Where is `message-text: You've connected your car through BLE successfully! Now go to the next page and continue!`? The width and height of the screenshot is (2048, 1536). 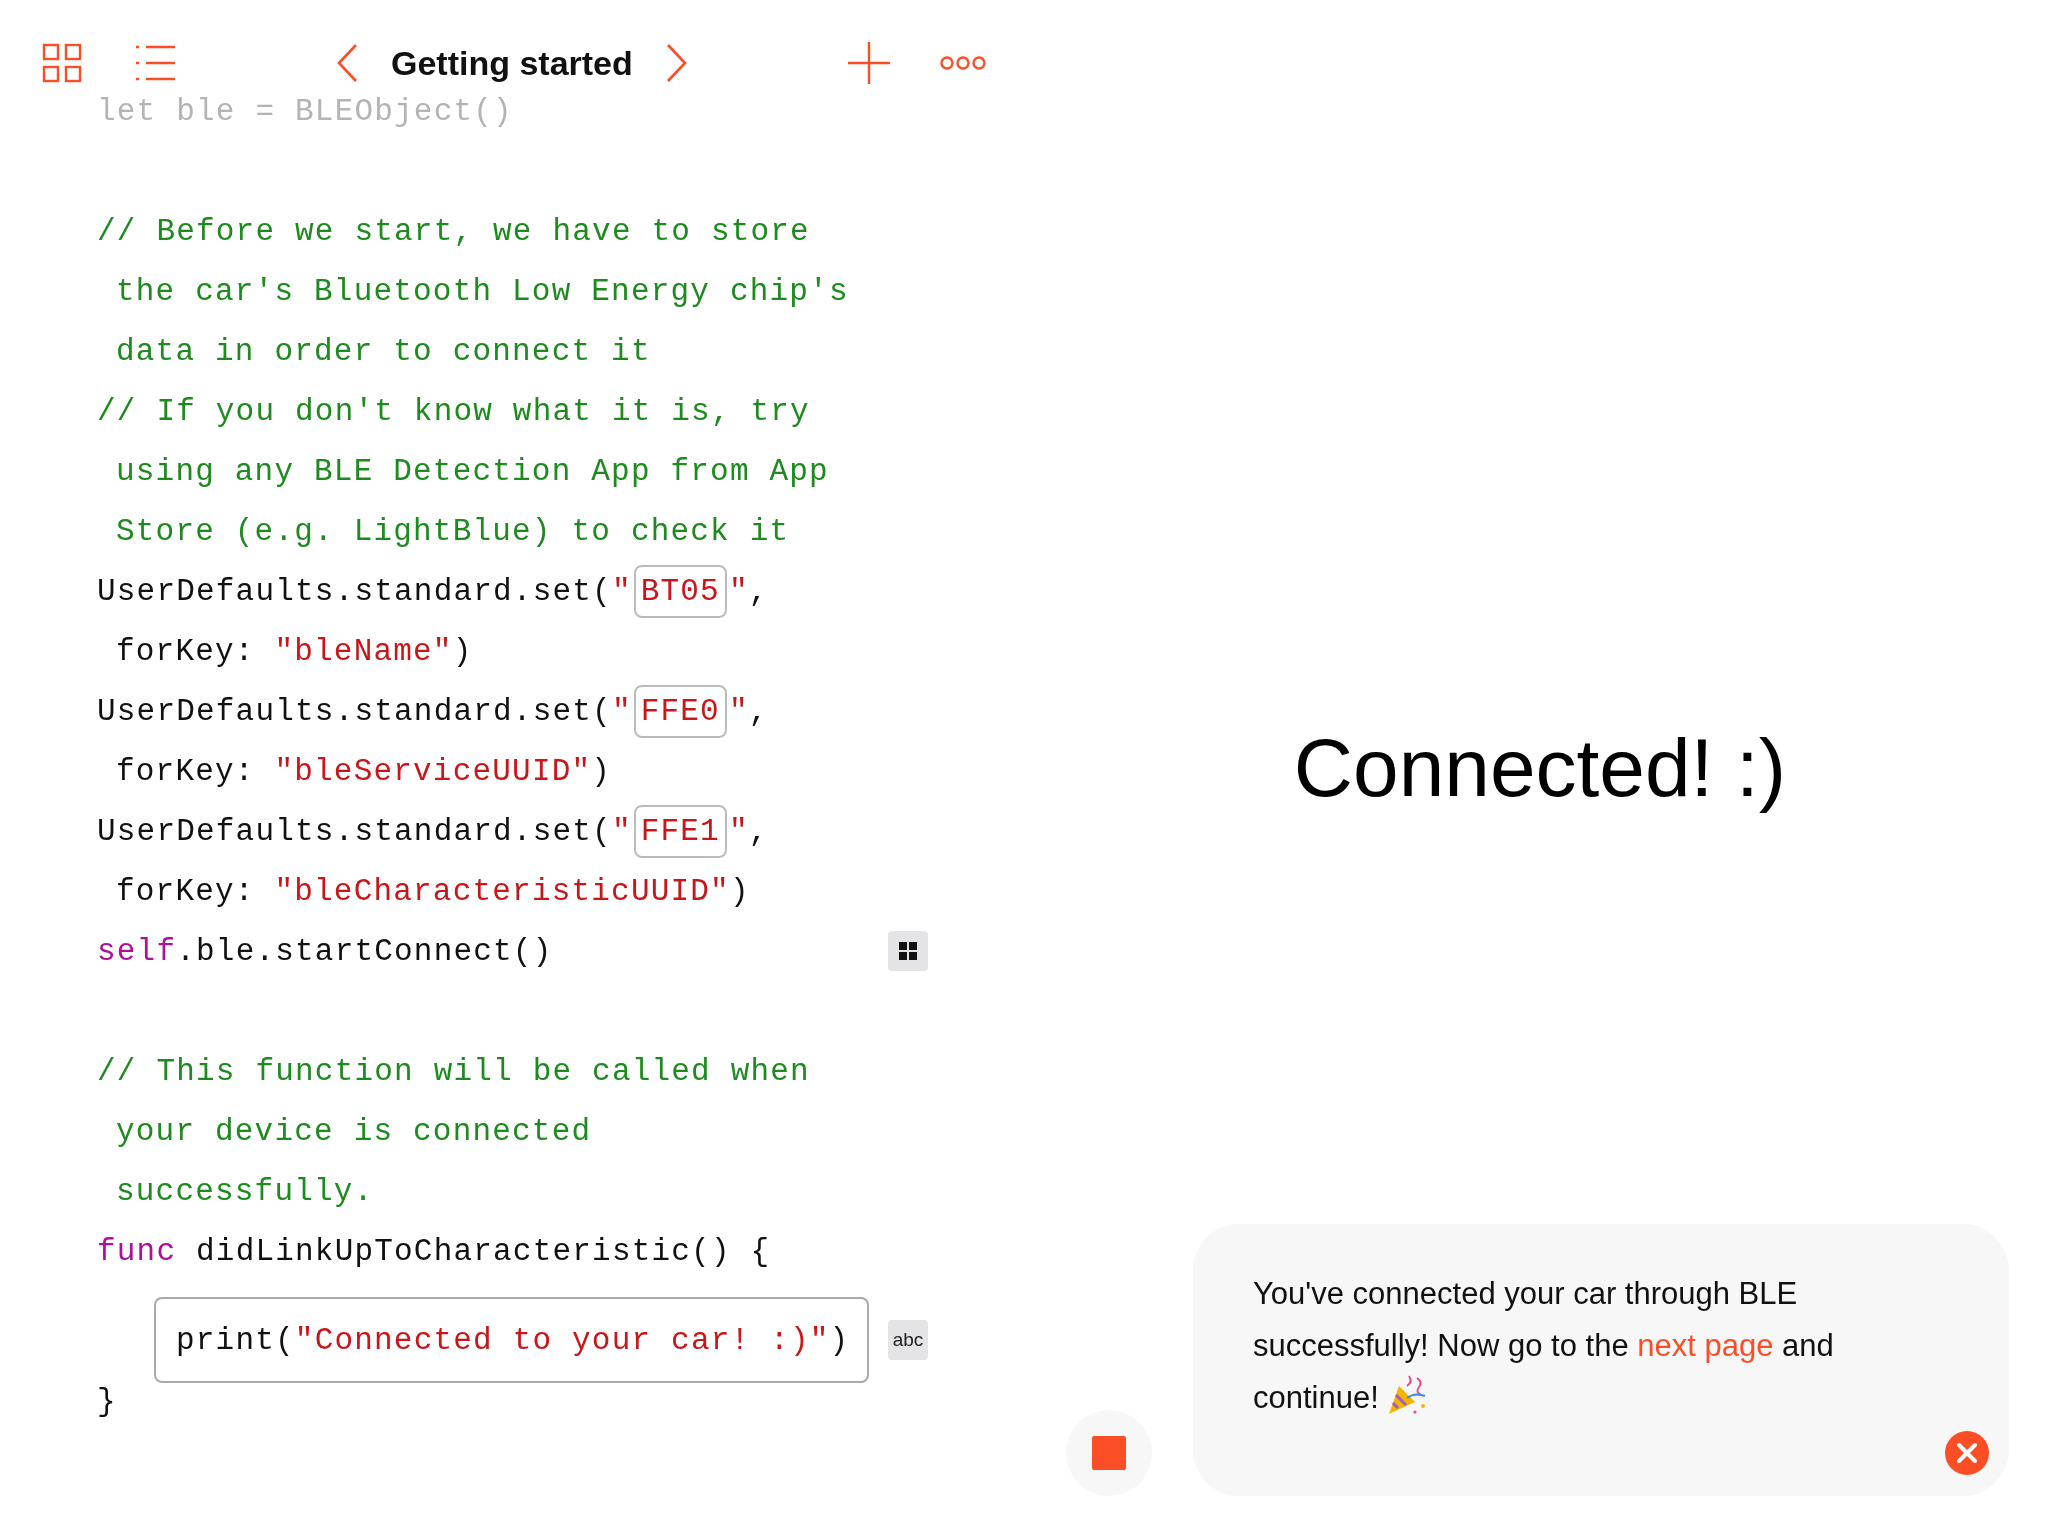
message-text: You've connected your car through BLE successfully! Now go to the next page and continue! is located at coordinates (1544, 1346).